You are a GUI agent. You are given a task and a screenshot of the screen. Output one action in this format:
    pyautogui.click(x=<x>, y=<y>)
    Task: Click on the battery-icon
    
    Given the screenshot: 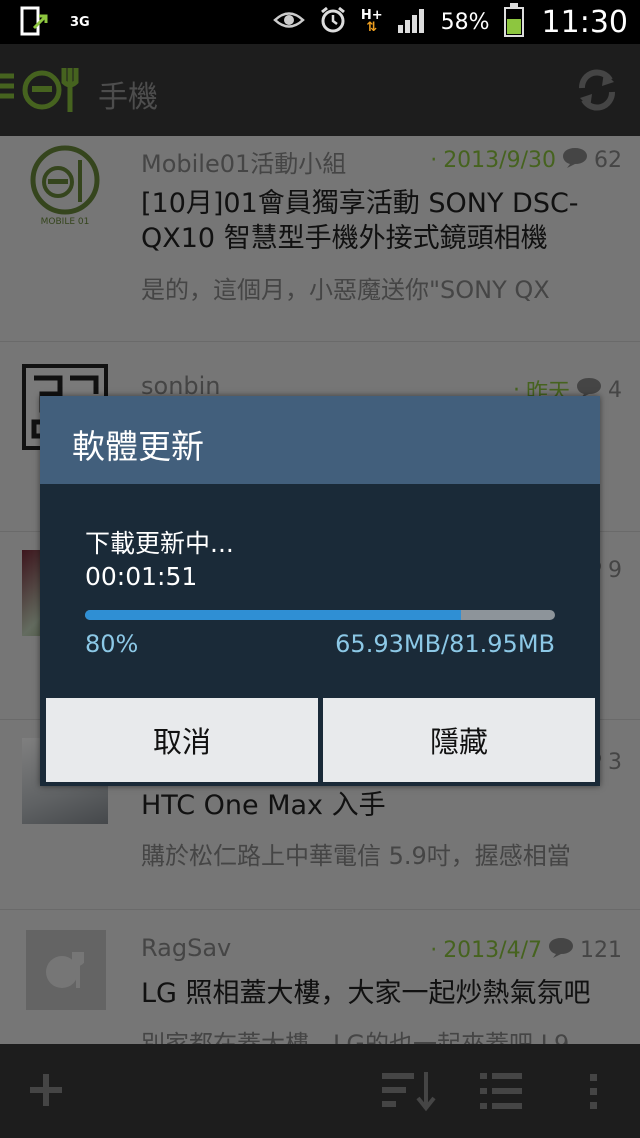 What is the action you would take?
    pyautogui.click(x=513, y=20)
    